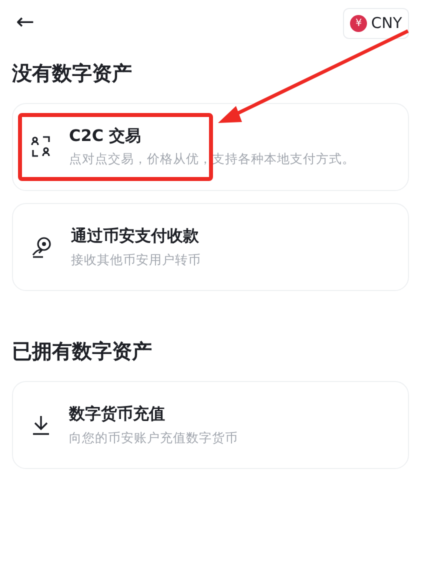 This screenshot has height=563, width=423. Describe the element at coordinates (41, 425) in the screenshot. I see `download-icon` at that location.